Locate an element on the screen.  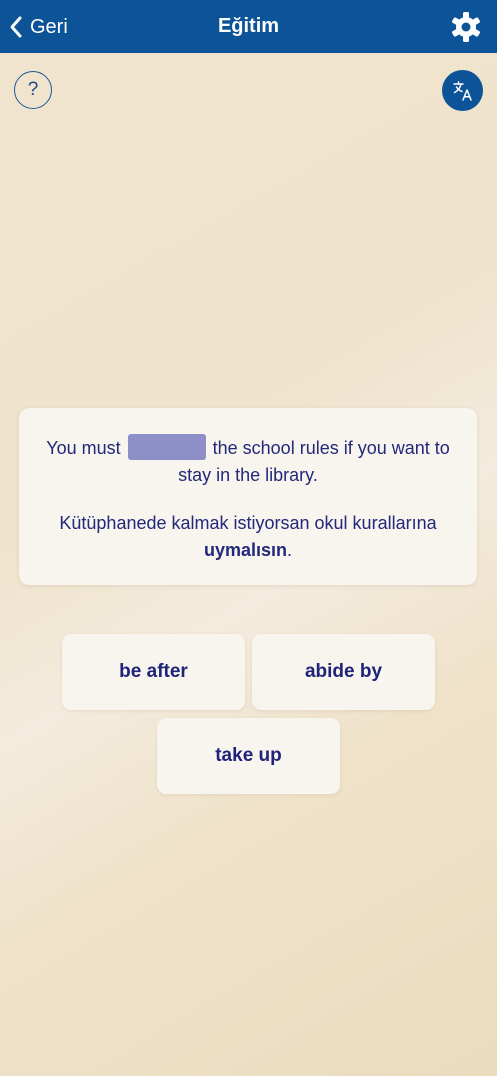
translation-end: . is located at coordinates (290, 550).